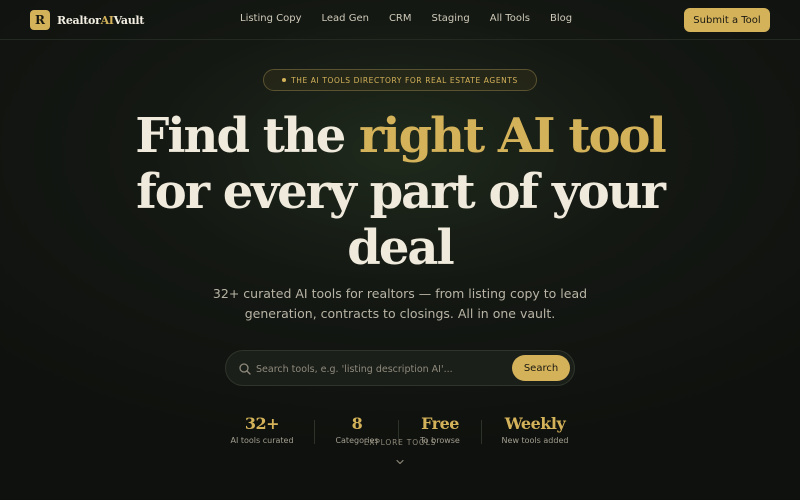  I want to click on nav-link-staging: Staging, so click(451, 18).